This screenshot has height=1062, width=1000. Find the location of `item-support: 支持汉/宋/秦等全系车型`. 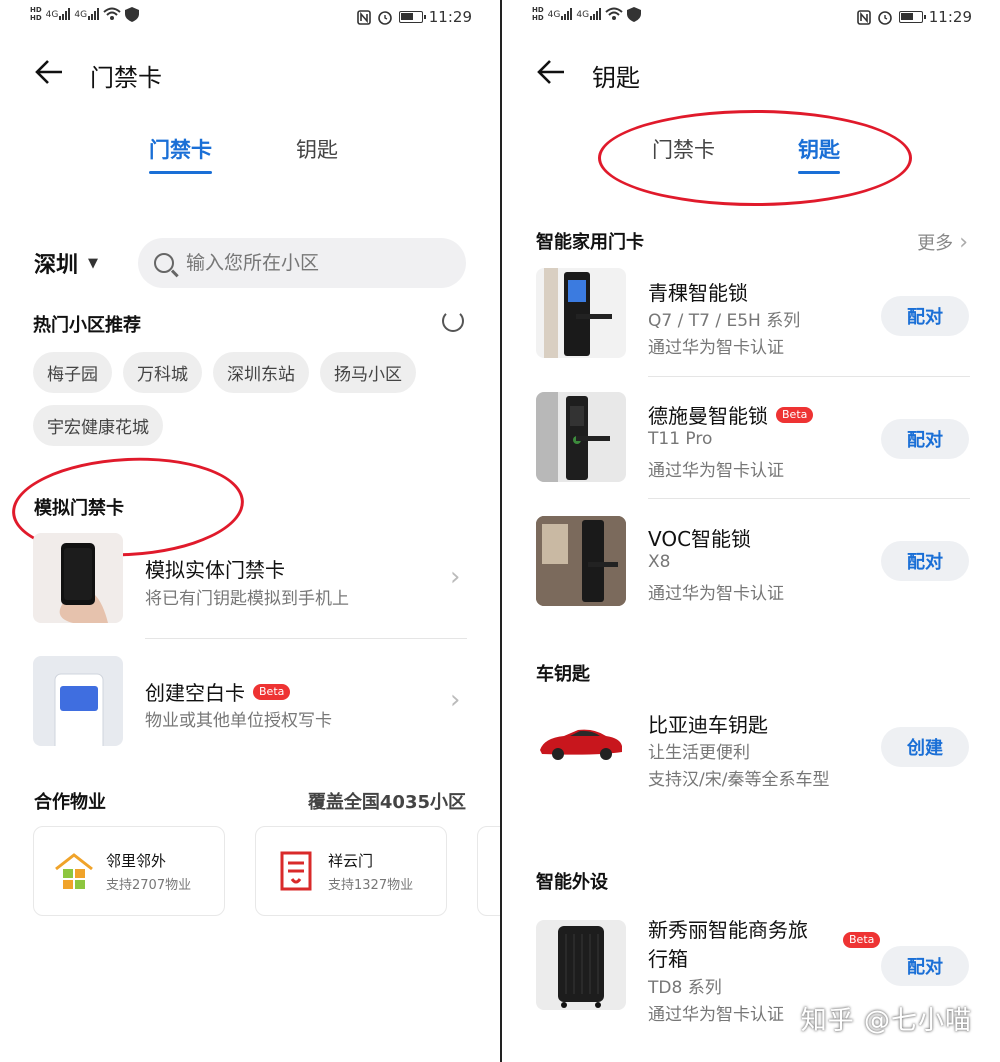

item-support: 支持汉/宋/秦等全系车型 is located at coordinates (739, 780).